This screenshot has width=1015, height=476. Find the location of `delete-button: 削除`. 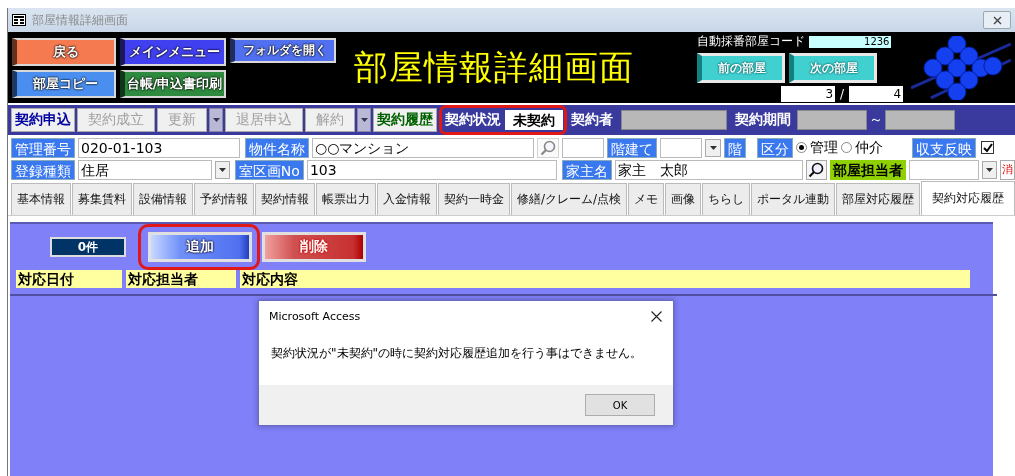

delete-button: 削除 is located at coordinates (314, 247).